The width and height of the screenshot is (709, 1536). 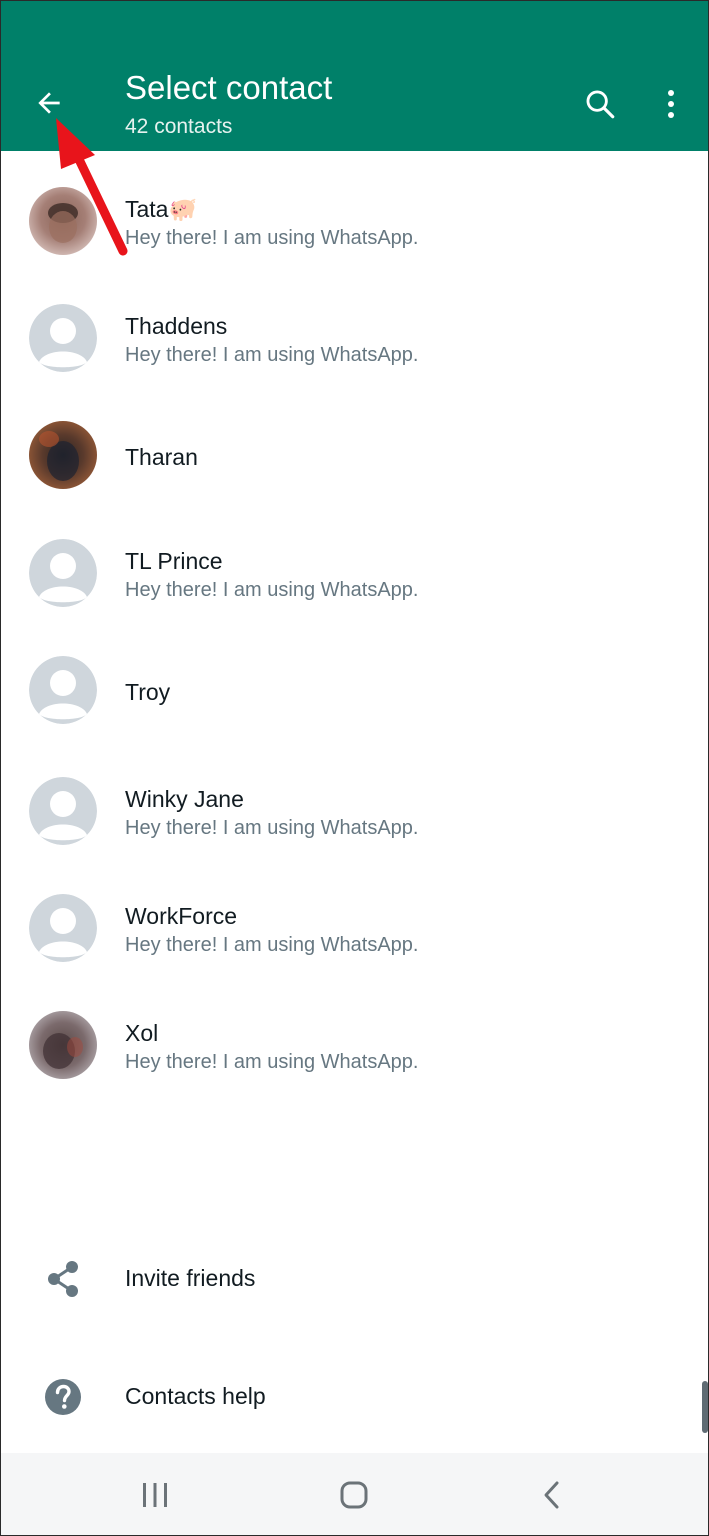 What do you see at coordinates (181, 916) in the screenshot?
I see `contact-name: WorkForce` at bounding box center [181, 916].